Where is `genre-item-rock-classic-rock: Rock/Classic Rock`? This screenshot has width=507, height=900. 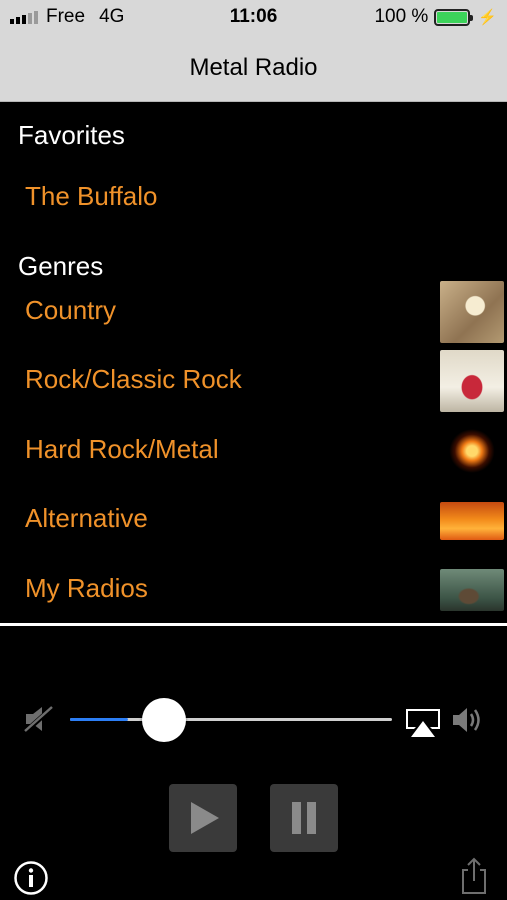 genre-item-rock-classic-rock: Rock/Classic Rock is located at coordinates (253, 381).